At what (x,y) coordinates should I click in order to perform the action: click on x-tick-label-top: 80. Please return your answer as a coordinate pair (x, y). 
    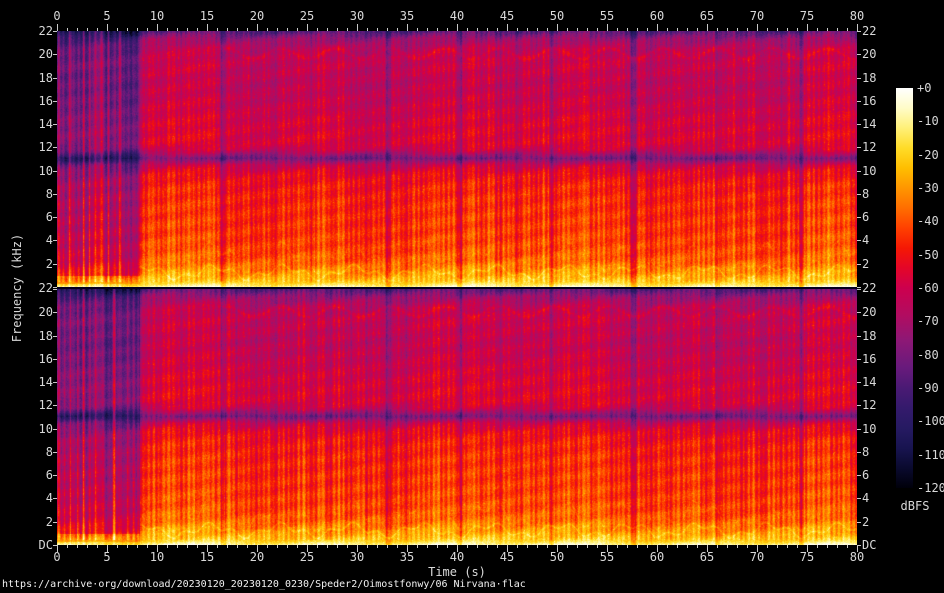
    Looking at the image, I should click on (857, 16).